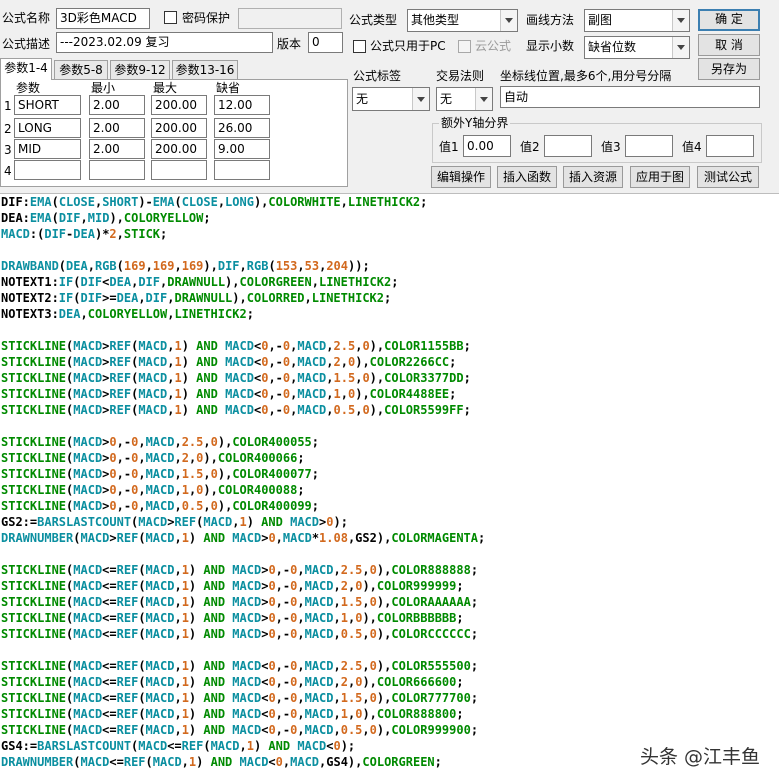 This screenshot has width=779, height=783. What do you see at coordinates (568, 146) in the screenshot?
I see `y-value2-input` at bounding box center [568, 146].